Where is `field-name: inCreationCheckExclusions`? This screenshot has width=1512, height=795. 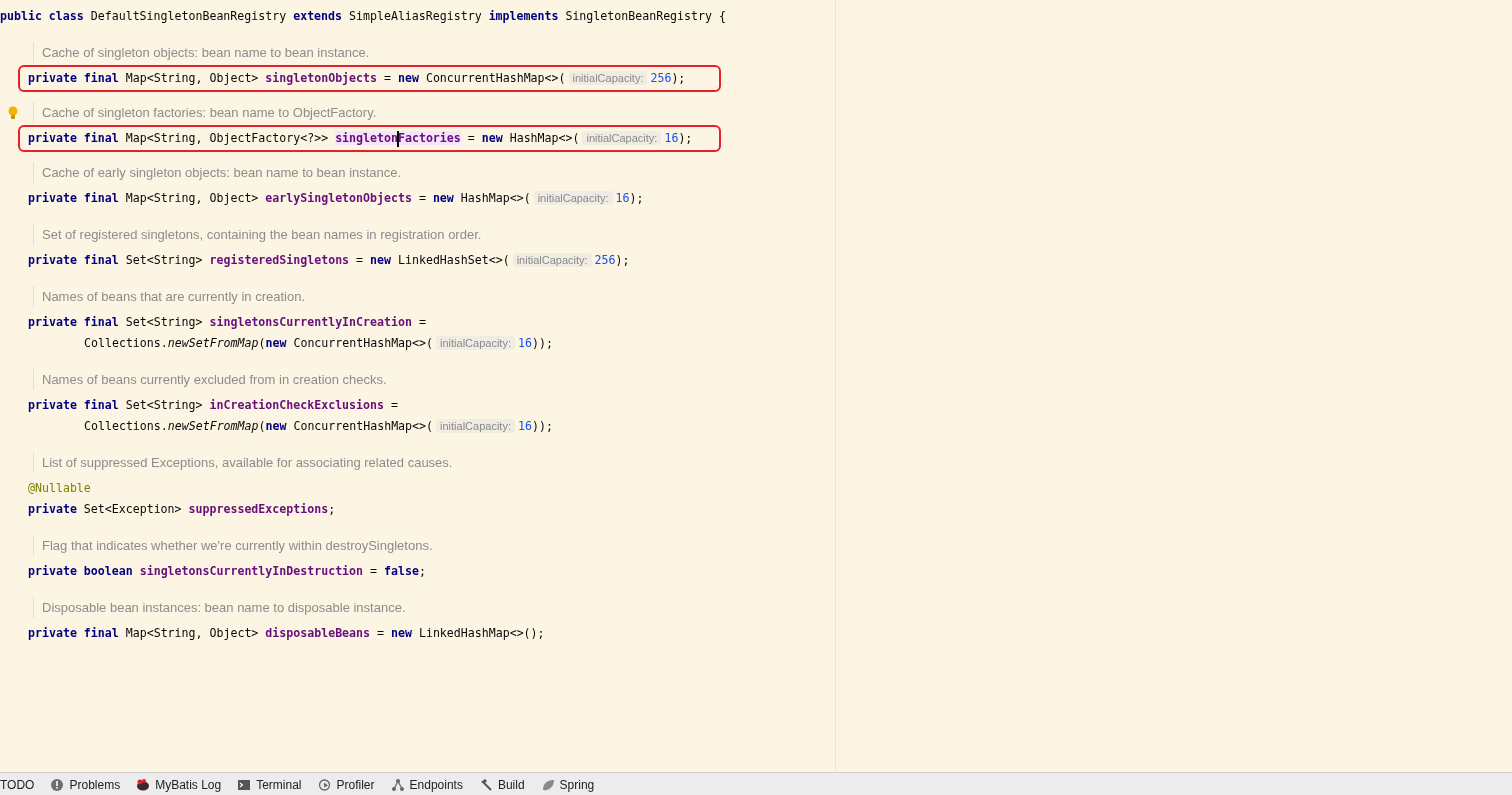
field-name: inCreationCheckExclusions is located at coordinates (296, 405).